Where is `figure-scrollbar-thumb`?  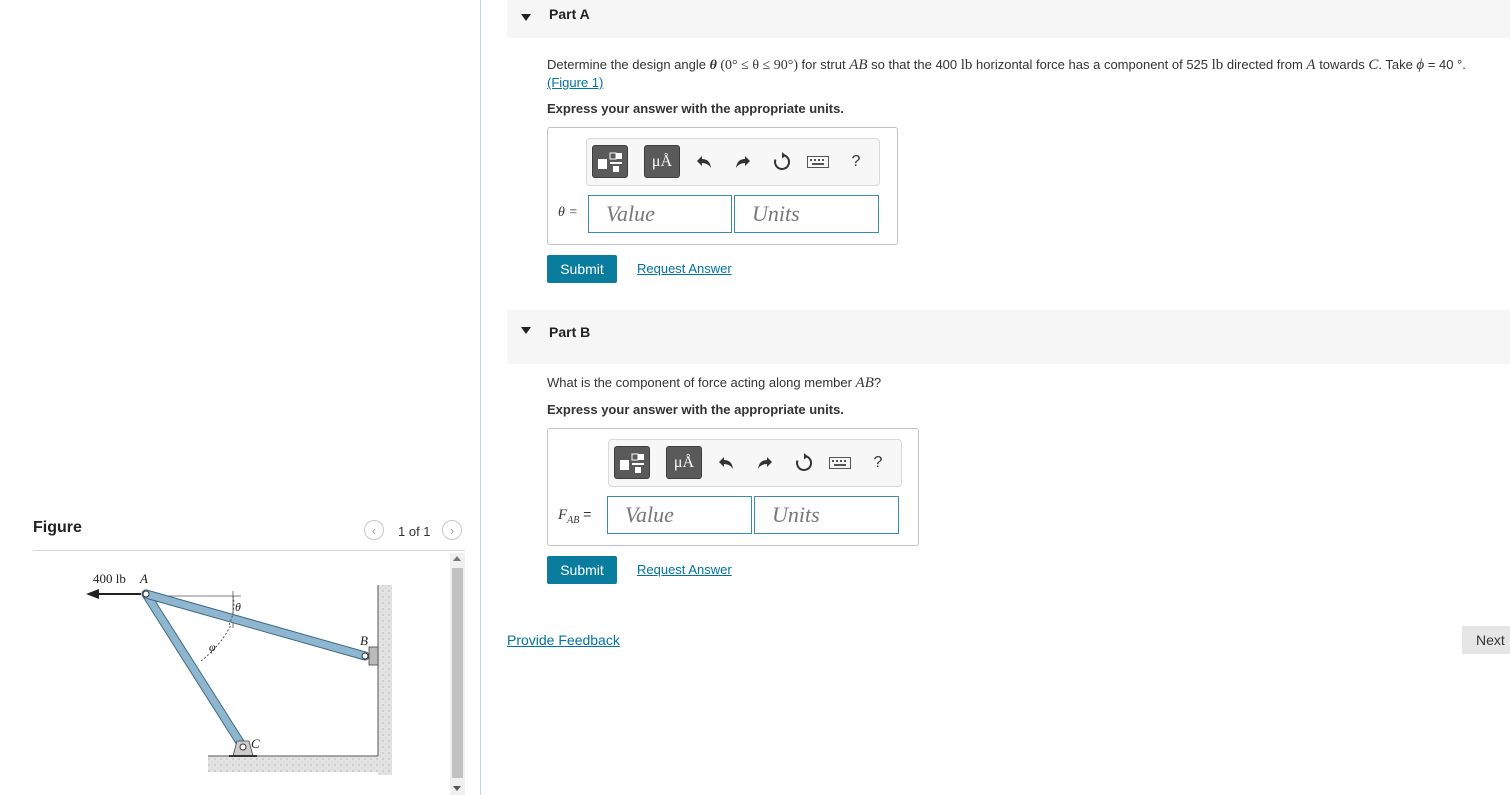 figure-scrollbar-thumb is located at coordinates (457, 673).